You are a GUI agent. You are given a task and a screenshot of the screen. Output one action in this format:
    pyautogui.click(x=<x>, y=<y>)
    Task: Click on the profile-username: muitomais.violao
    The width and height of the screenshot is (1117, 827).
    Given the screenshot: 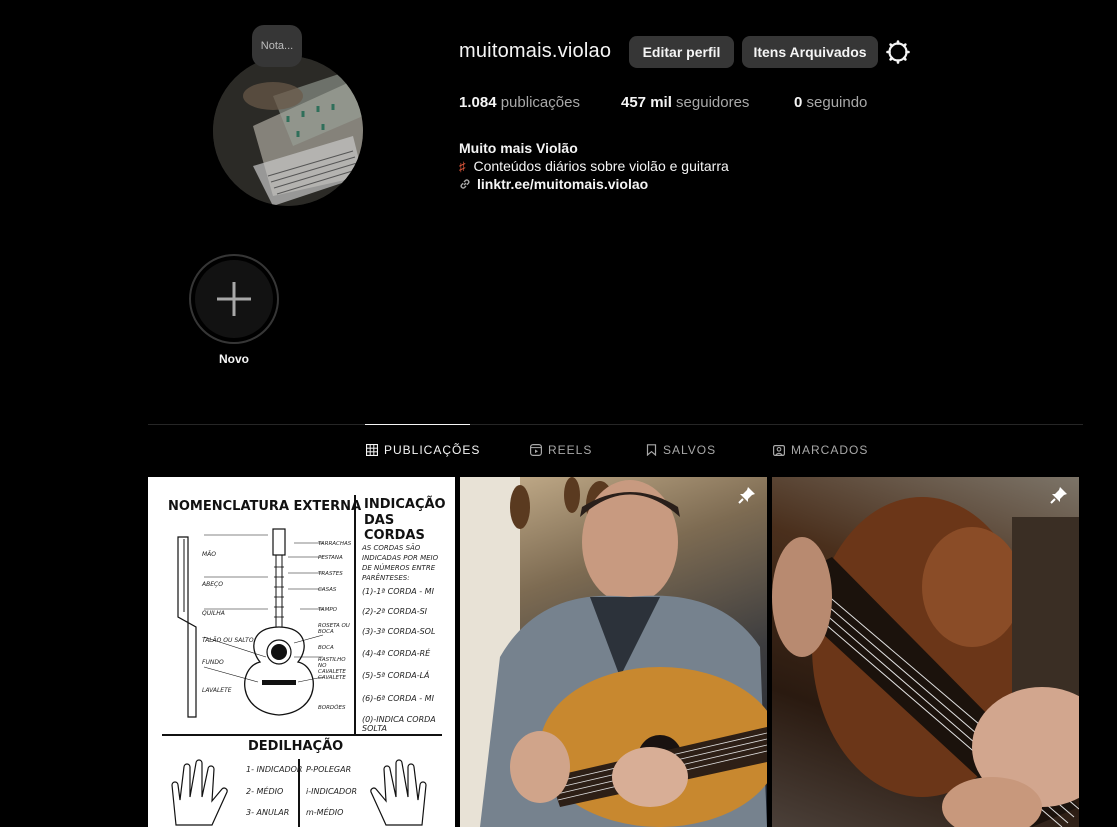 What is the action you would take?
    pyautogui.click(x=535, y=51)
    